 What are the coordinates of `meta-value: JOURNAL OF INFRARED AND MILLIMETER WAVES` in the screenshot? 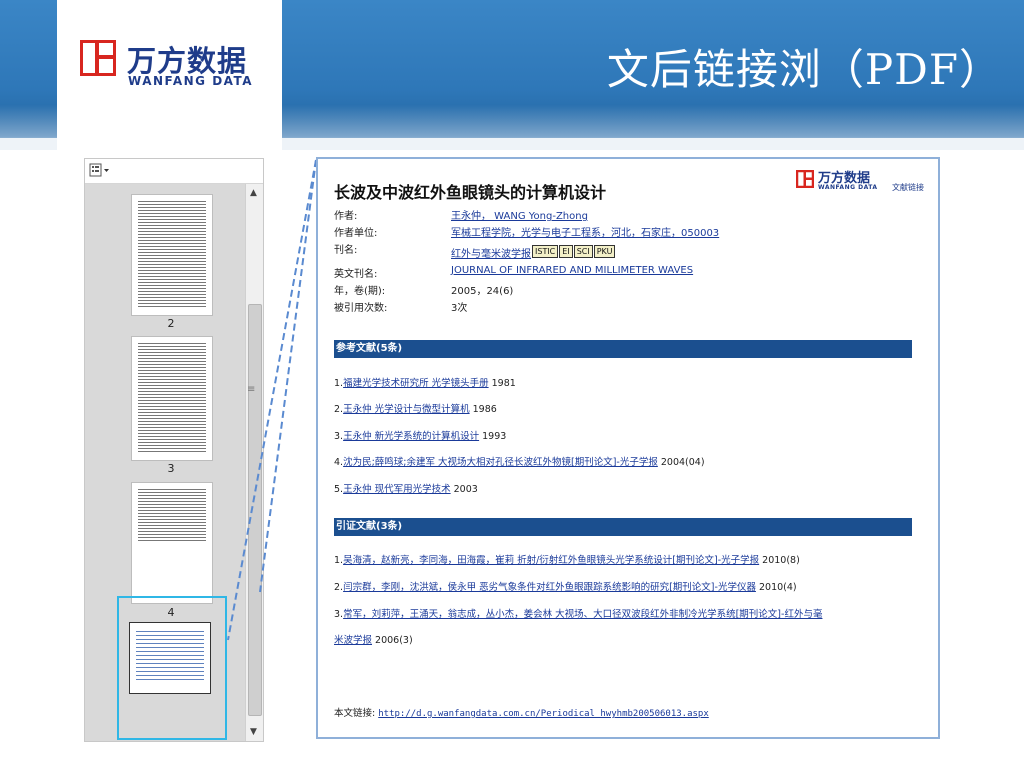 It's located at (572, 270).